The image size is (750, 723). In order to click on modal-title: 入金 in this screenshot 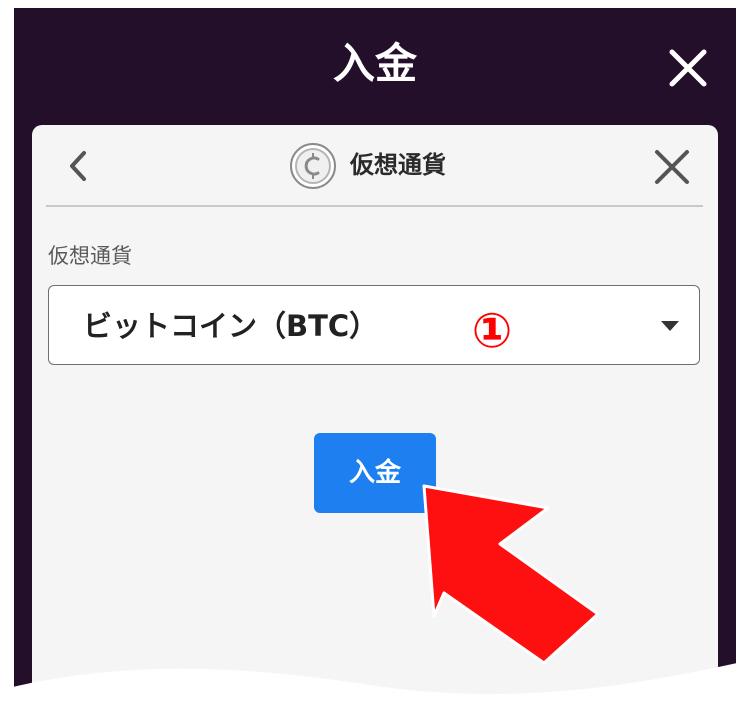, I will do `click(374, 63)`.